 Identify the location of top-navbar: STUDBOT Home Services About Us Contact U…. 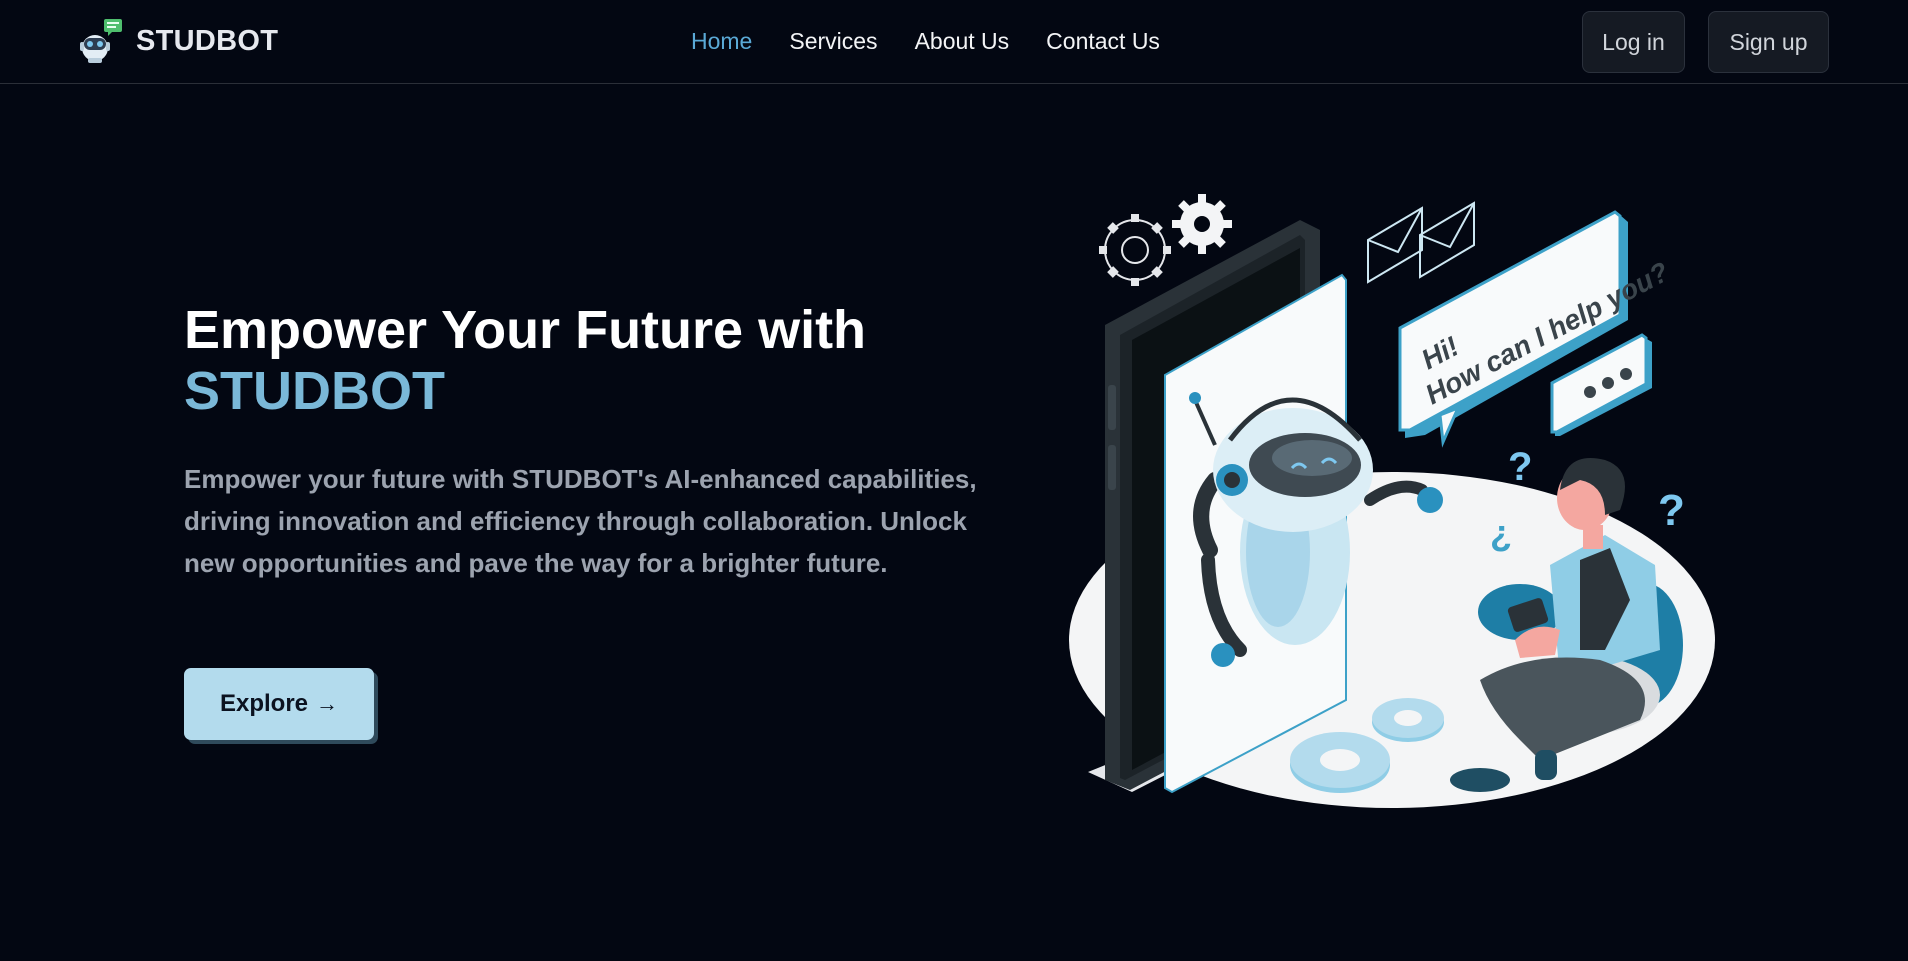
(954, 42).